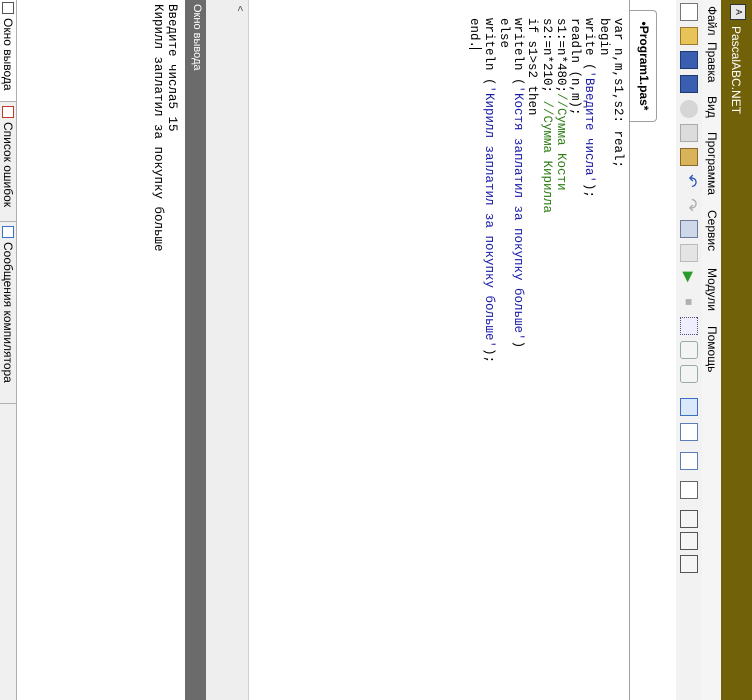 This screenshot has width=752, height=700. I want to click on code-line: write ('Введите числа');, so click(589, 108).